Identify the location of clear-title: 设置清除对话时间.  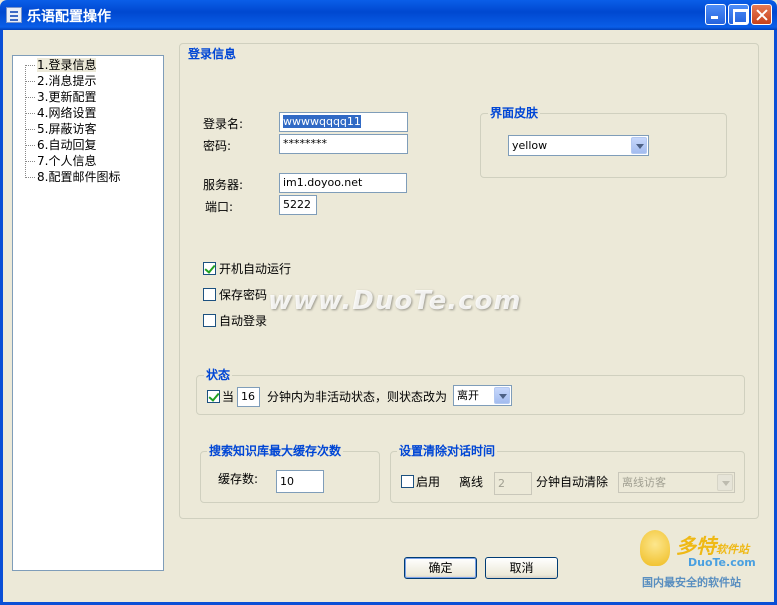
(447, 451).